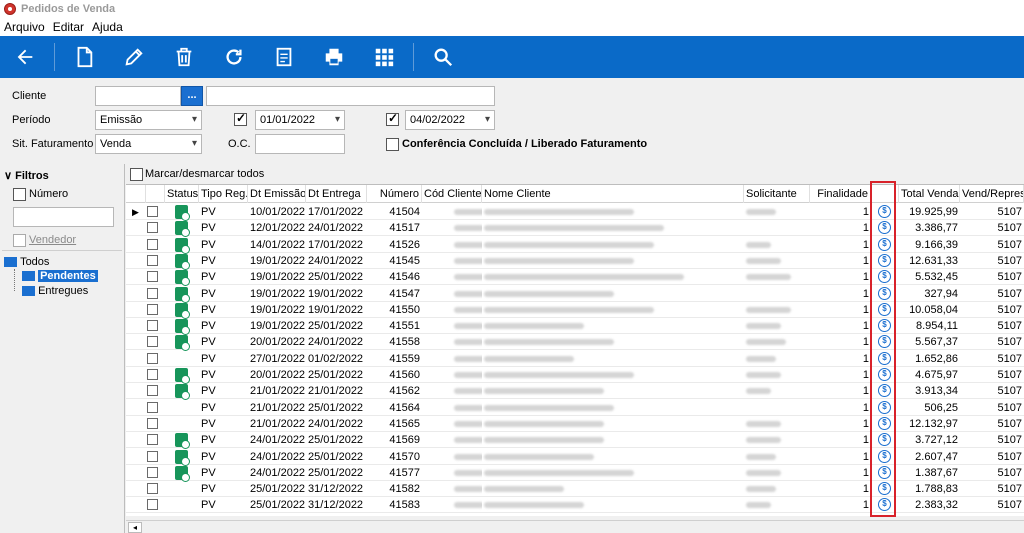 The height and width of the screenshot is (533, 1024). I want to click on apps-button, so click(384, 57).